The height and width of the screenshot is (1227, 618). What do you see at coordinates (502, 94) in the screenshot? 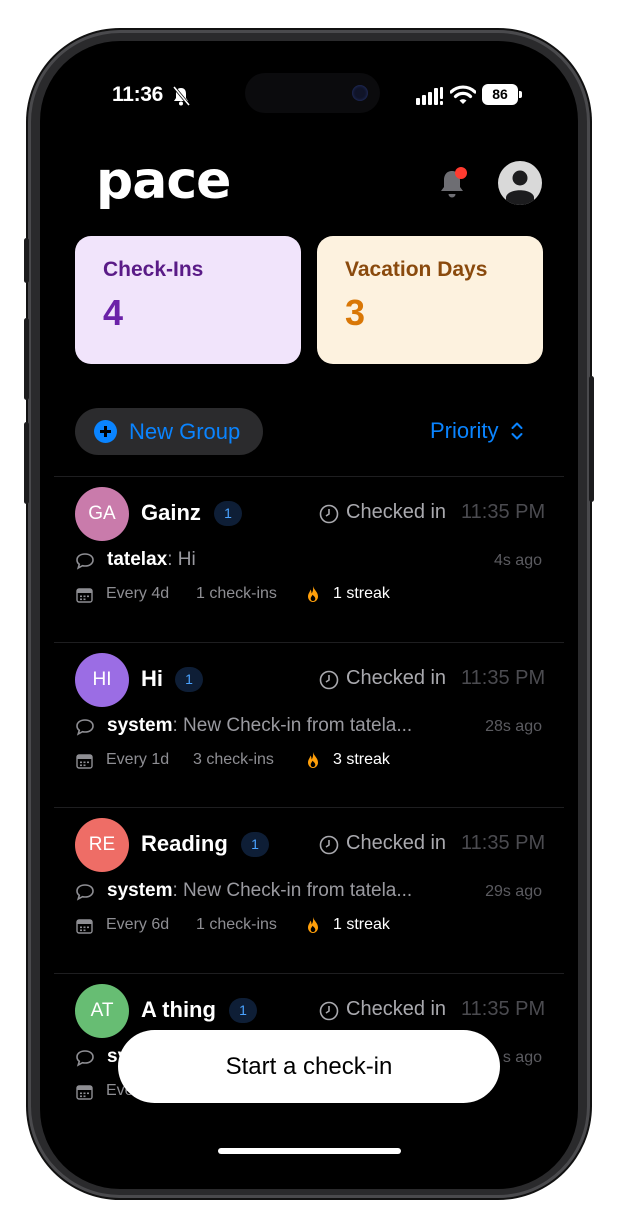
I see `battery-indicator: 86` at bounding box center [502, 94].